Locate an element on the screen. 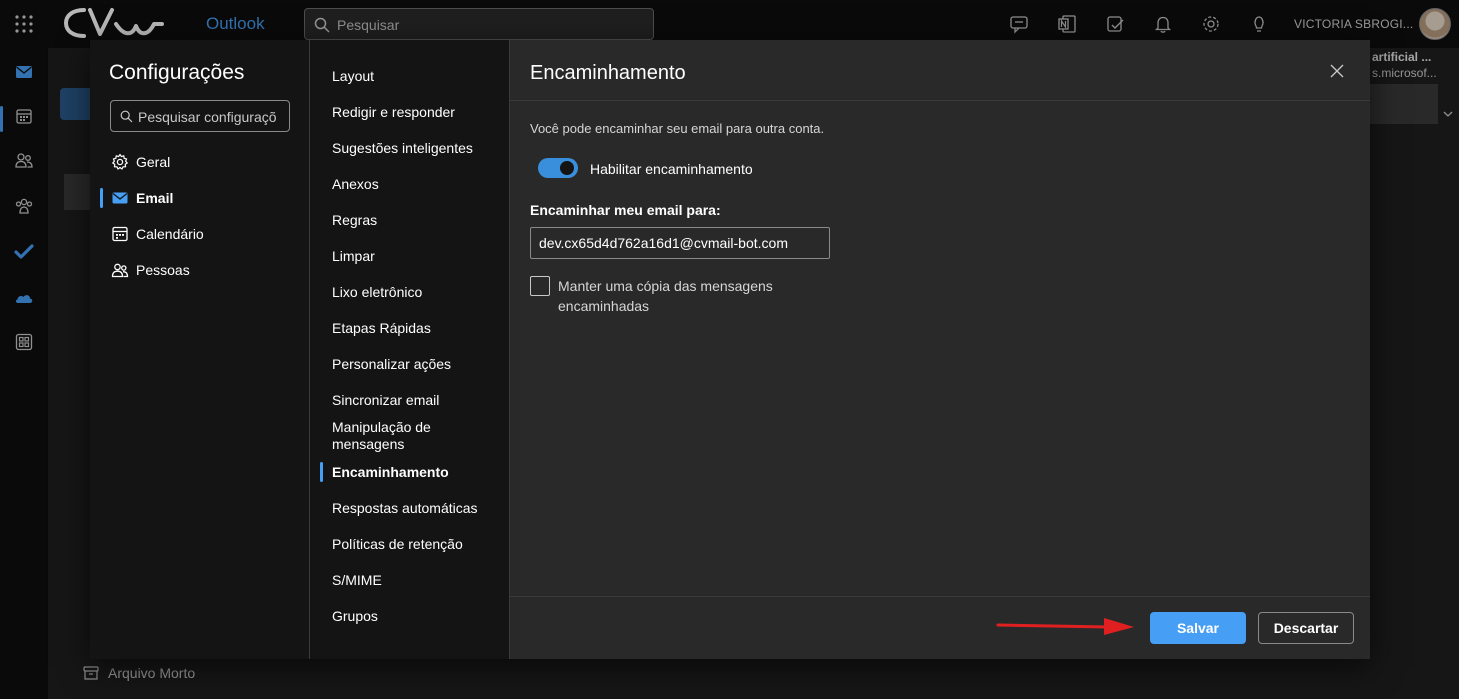  pane-title: Encaminhamento is located at coordinates (608, 73).